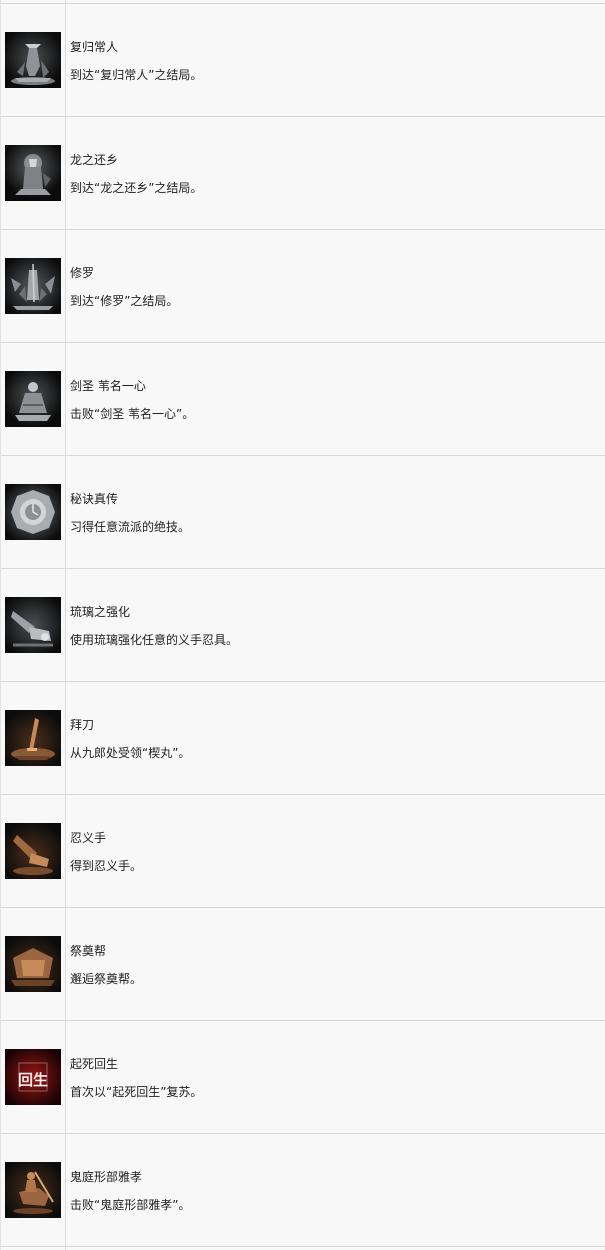  I want to click on achievement-description: 到达“龙之还乡”之结局。, so click(136, 188).